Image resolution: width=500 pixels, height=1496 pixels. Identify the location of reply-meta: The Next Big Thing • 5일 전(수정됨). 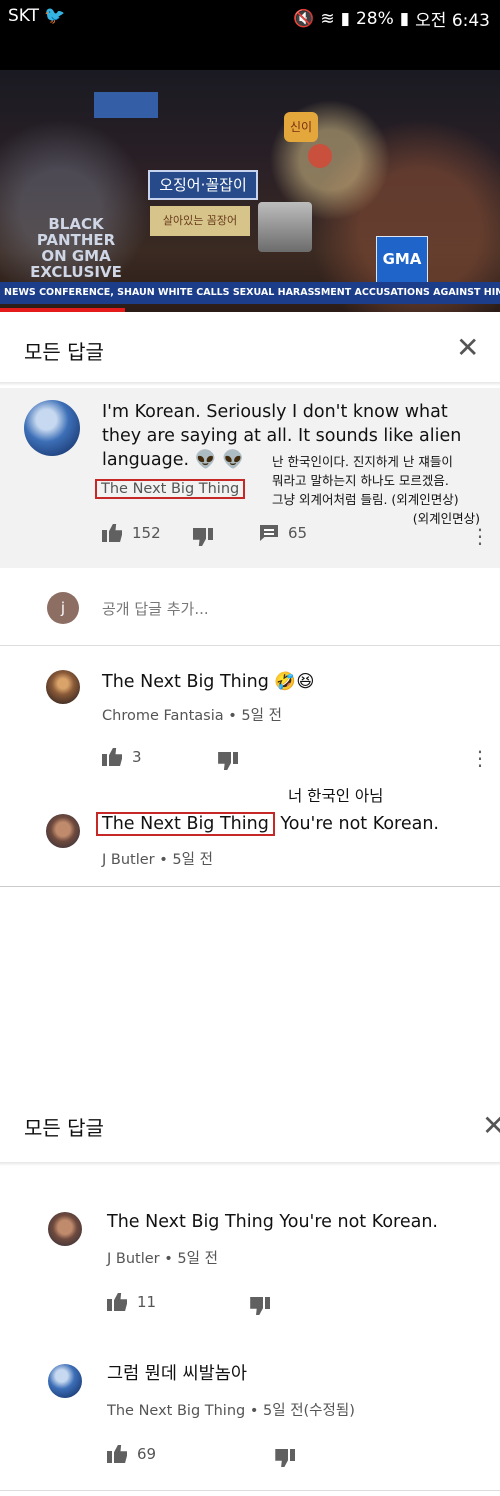
(231, 1411).